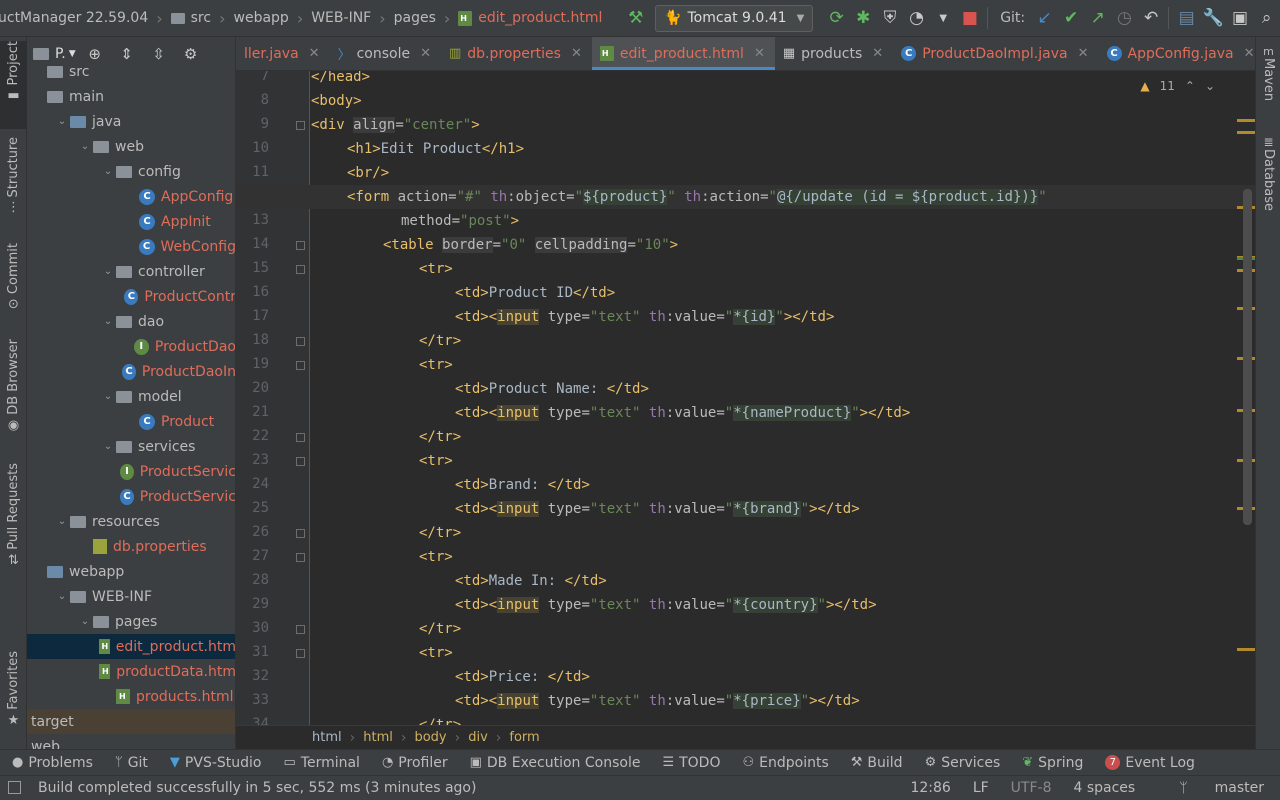 This screenshot has height=800, width=1280. I want to click on build-hammer-icon: ⚒, so click(635, 18).